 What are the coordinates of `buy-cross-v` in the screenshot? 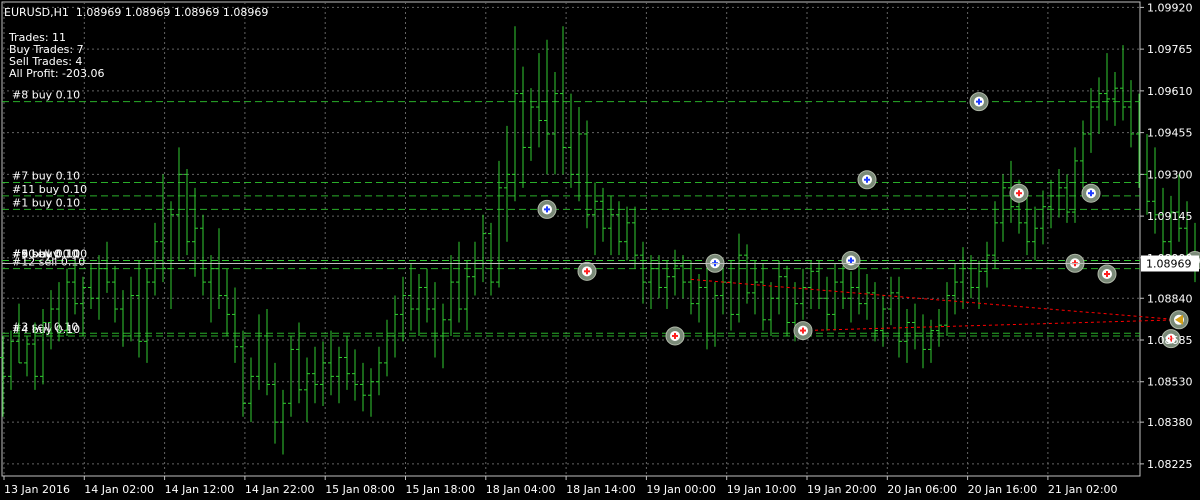 It's located at (867, 179).